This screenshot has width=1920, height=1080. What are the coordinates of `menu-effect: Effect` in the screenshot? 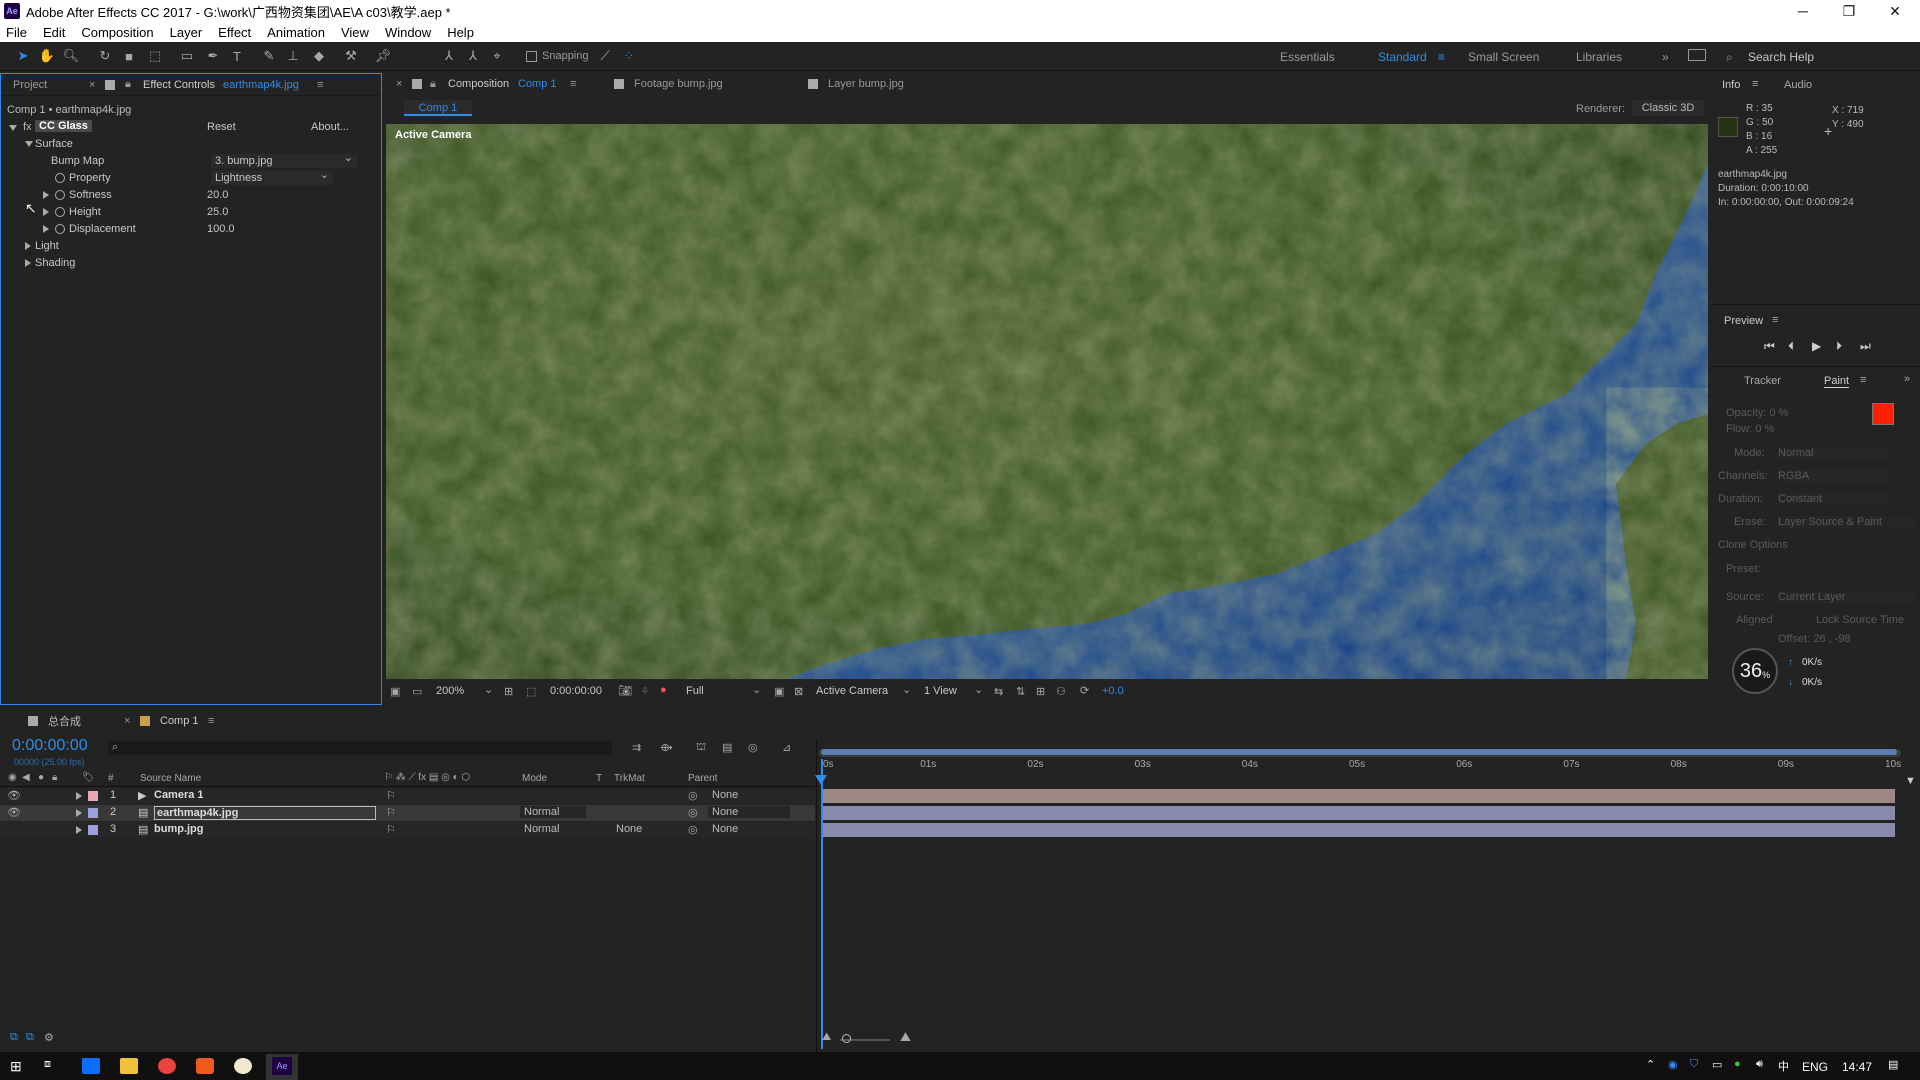 It's located at (234, 32).